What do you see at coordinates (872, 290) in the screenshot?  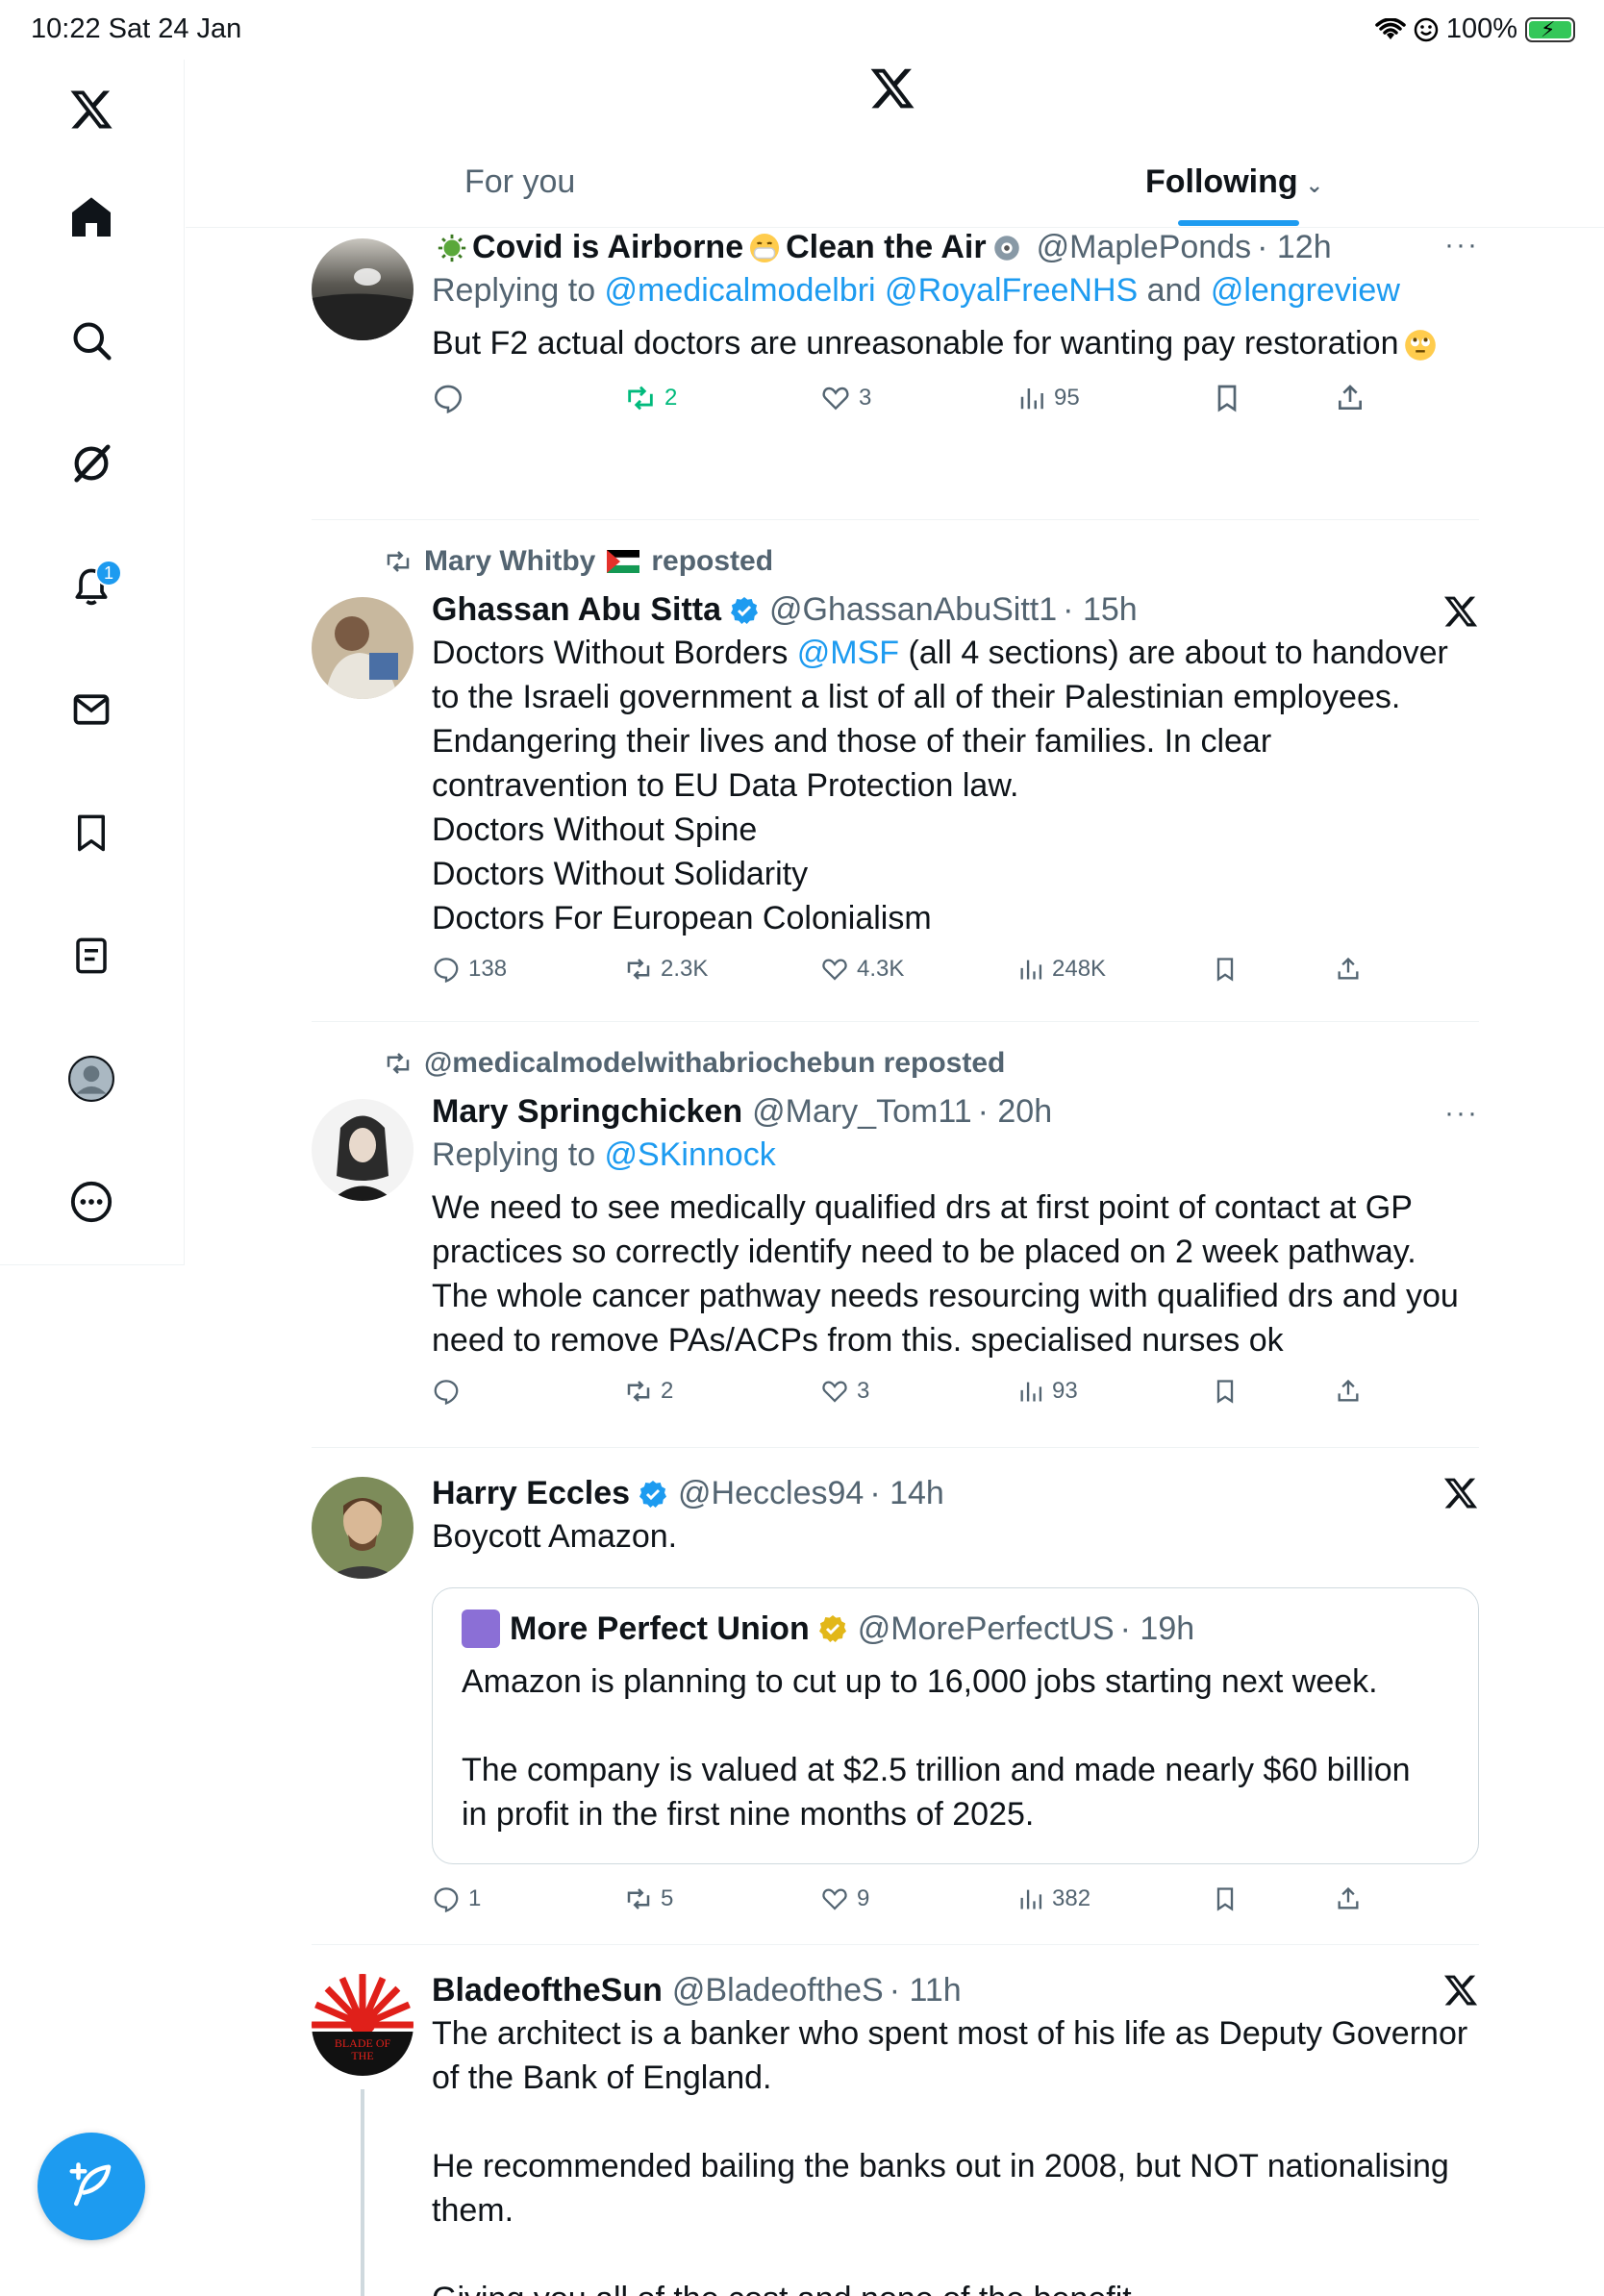 I see `reply-mentions: @medicalmodelbri @RoyalFreeNHS` at bounding box center [872, 290].